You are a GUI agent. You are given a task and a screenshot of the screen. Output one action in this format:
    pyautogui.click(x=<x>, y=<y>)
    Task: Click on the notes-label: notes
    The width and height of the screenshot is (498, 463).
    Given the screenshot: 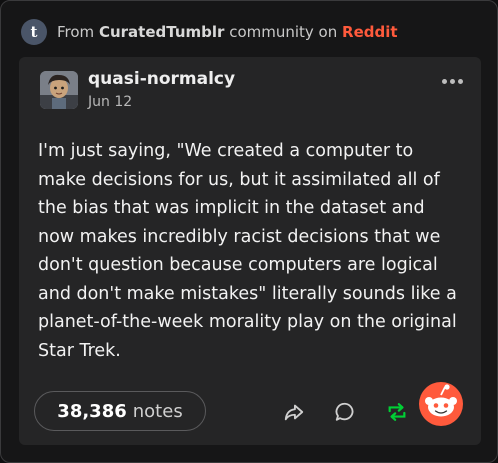 What is the action you would take?
    pyautogui.click(x=157, y=411)
    